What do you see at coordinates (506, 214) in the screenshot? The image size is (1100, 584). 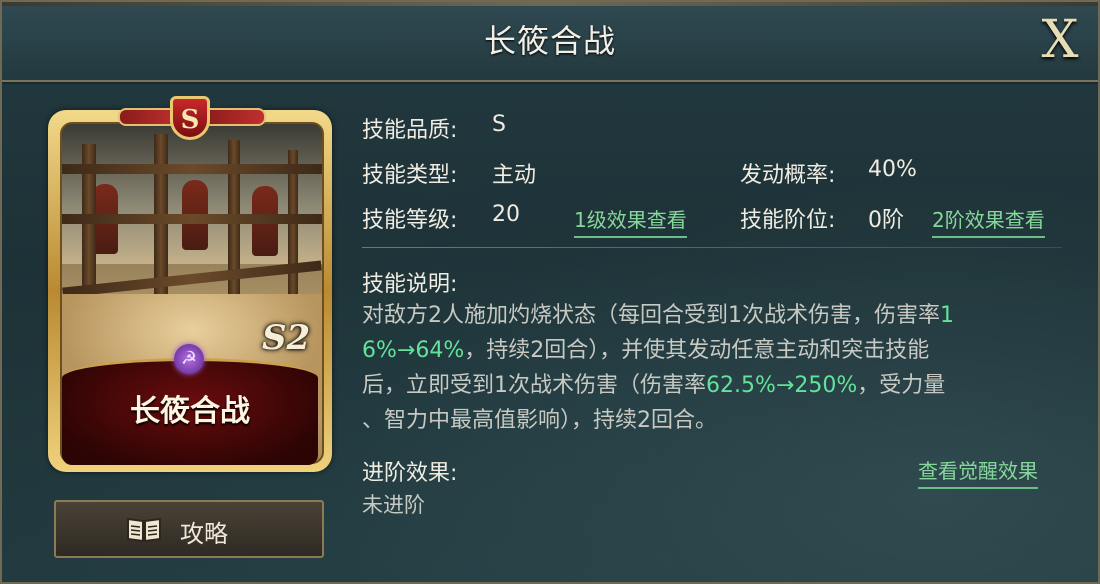 I see `level-value: 20` at bounding box center [506, 214].